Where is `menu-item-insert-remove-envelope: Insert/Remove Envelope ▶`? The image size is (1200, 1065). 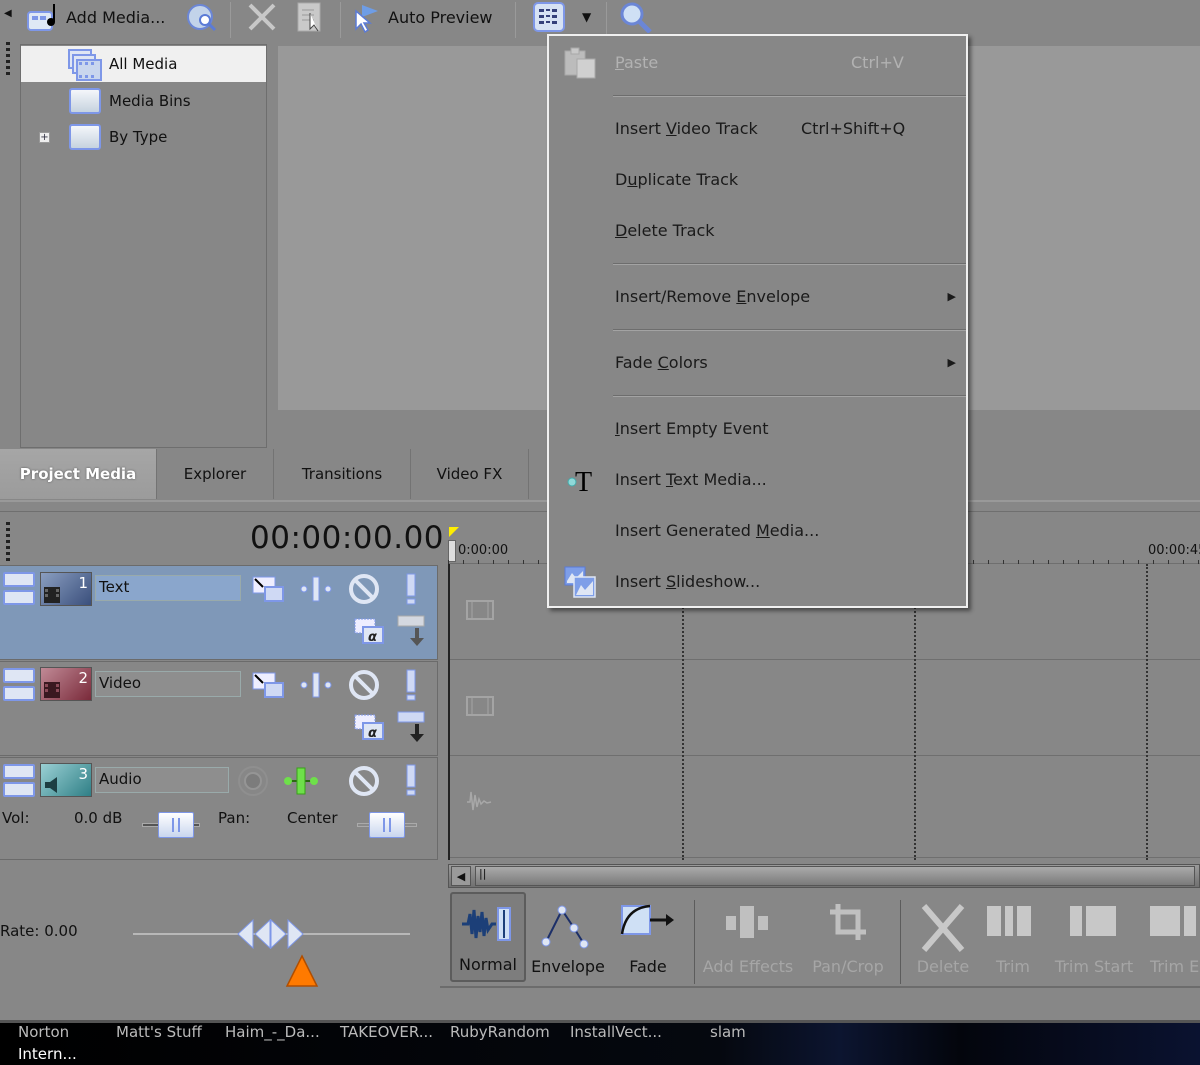
menu-item-insert-remove-envelope: Insert/Remove Envelope ▶ is located at coordinates (757, 296).